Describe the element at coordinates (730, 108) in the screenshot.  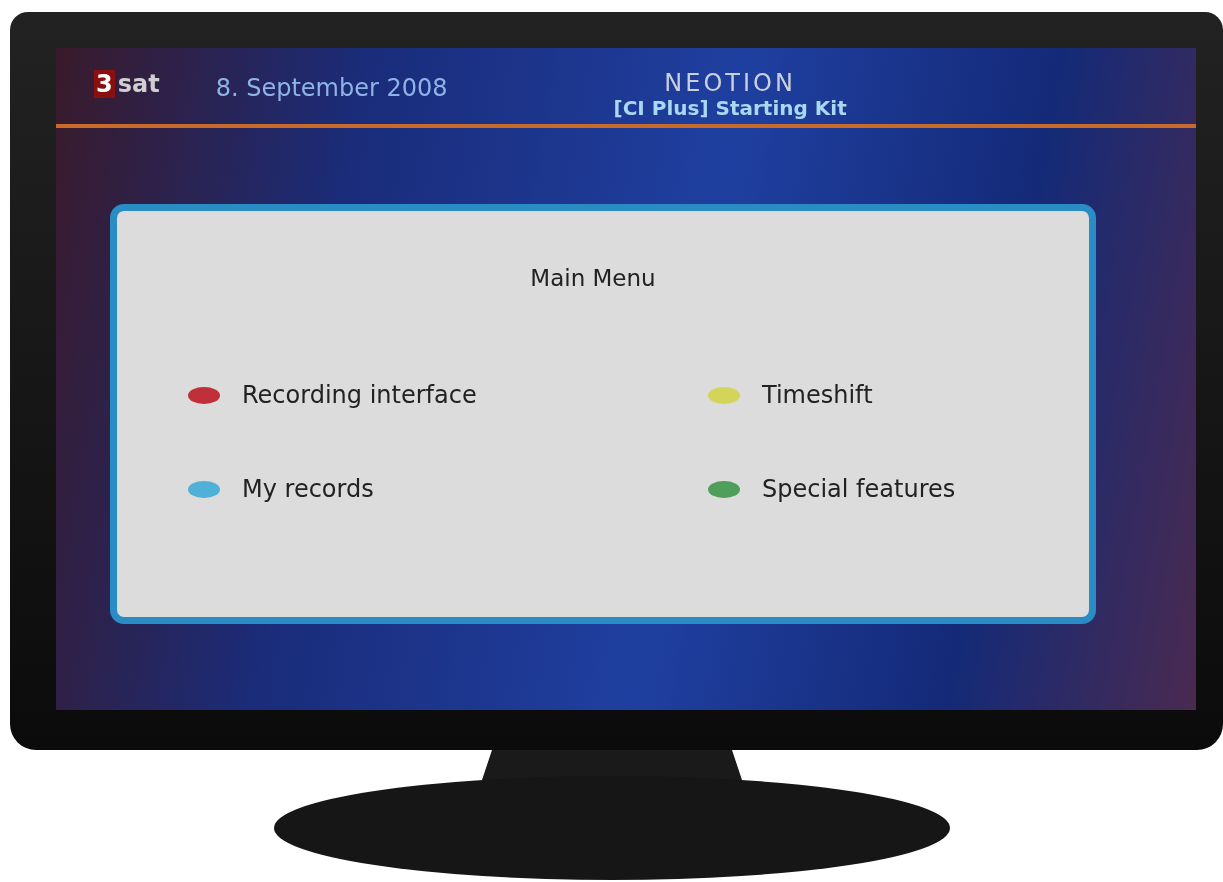
I see `brand-subtitle: [CI Plus] Starting Kit` at that location.